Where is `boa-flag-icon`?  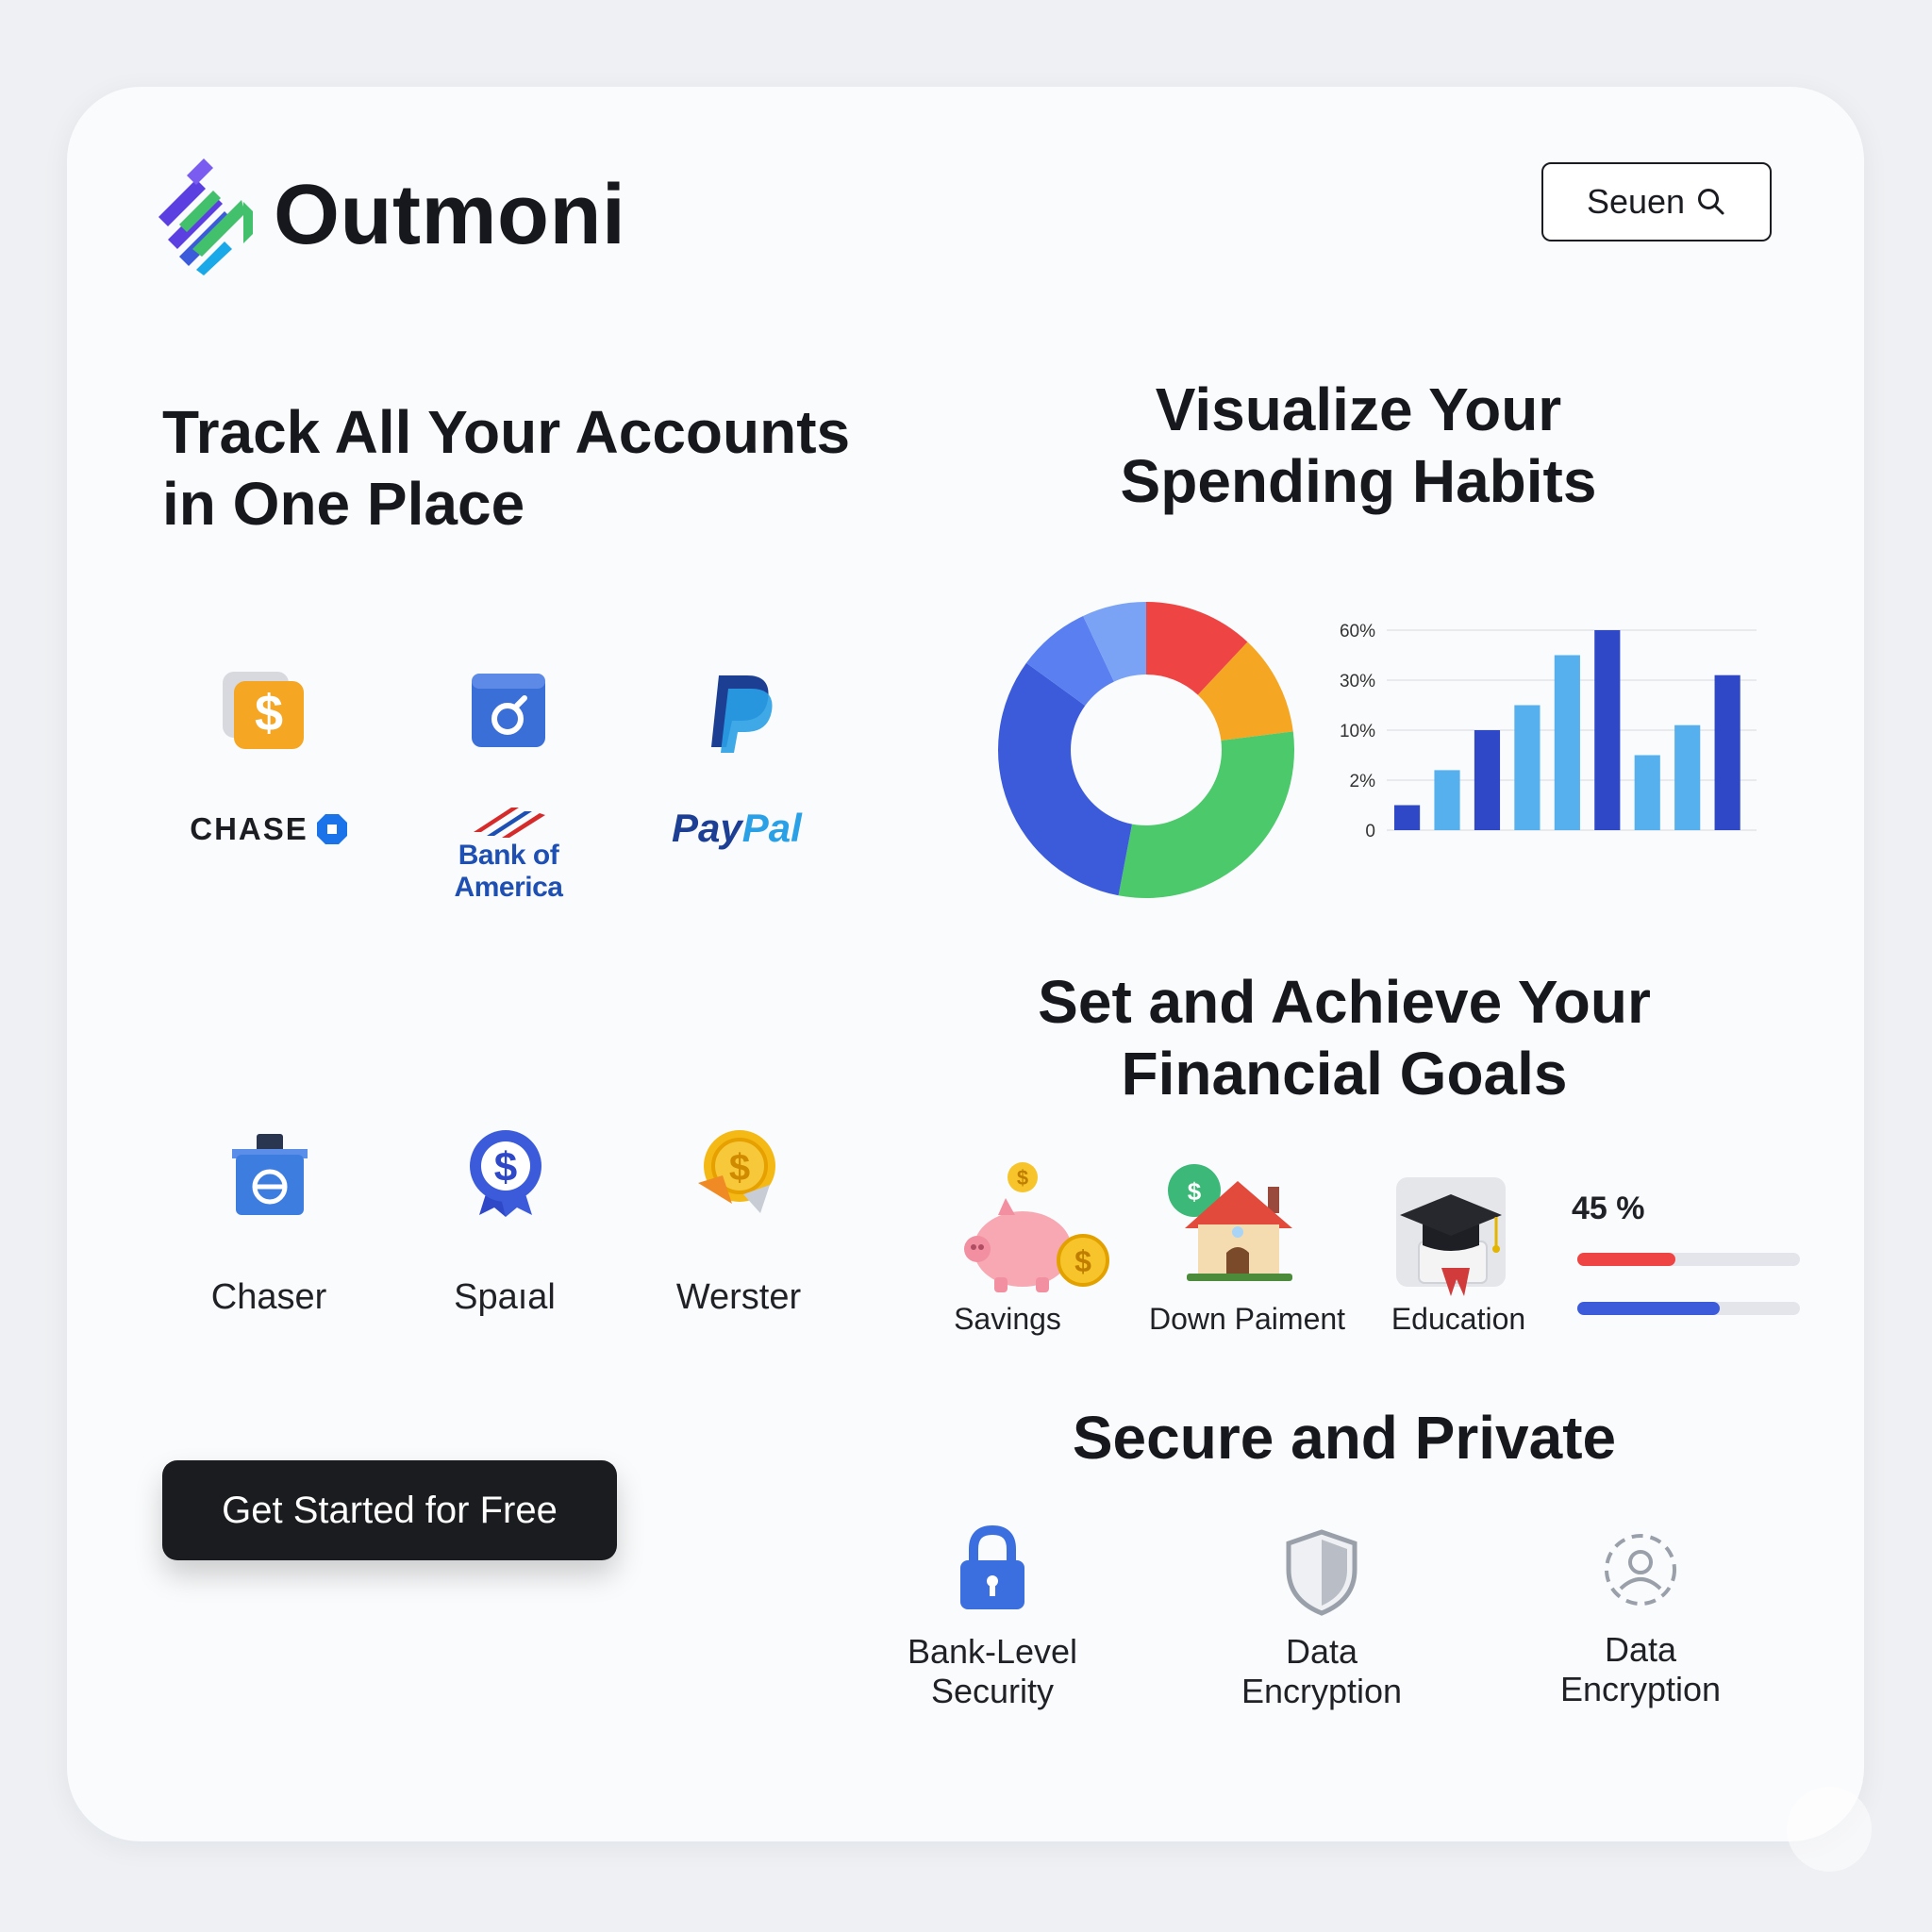
boa-flag-icon is located at coordinates (510, 823).